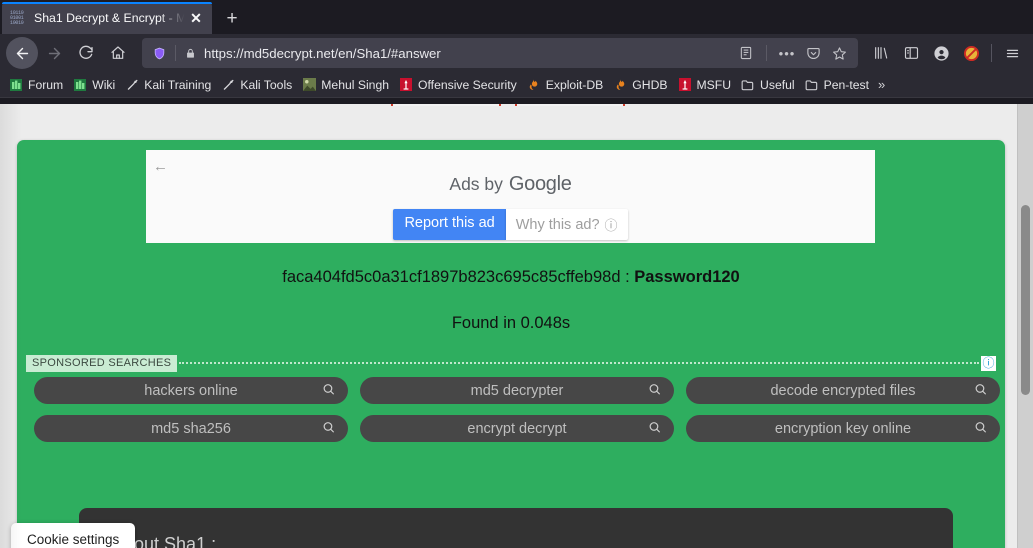 The height and width of the screenshot is (548, 1033). I want to click on flame-icon, so click(620, 85).